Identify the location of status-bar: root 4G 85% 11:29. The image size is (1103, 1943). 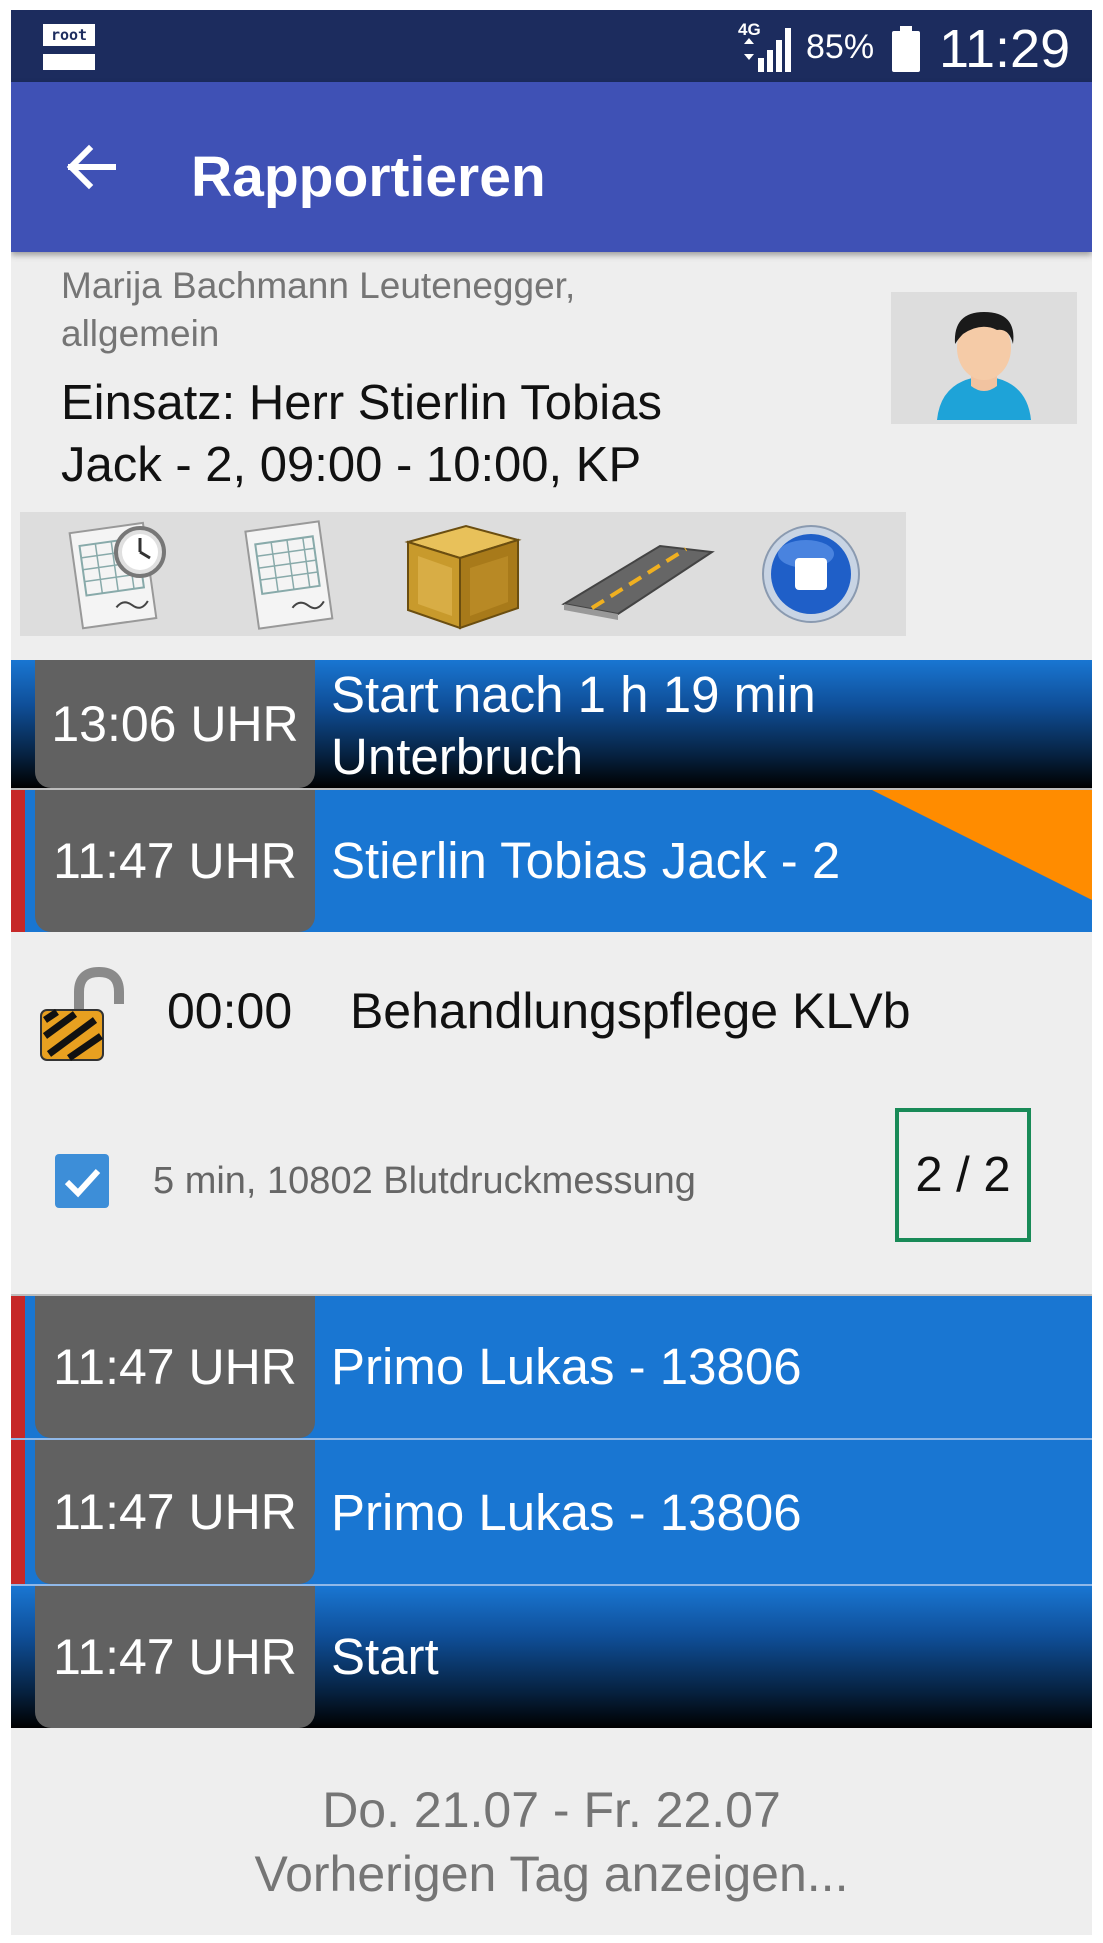
(551, 46).